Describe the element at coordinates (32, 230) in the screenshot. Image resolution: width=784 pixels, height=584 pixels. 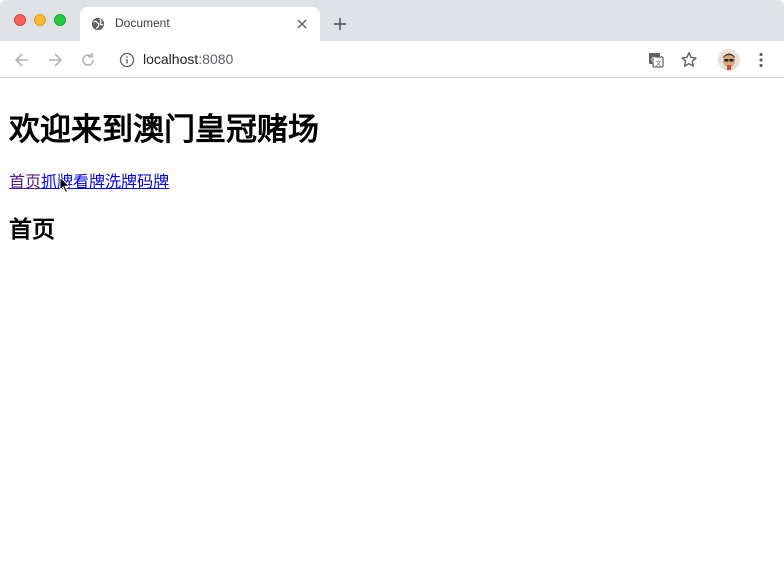
I see `page-subheading: 首页` at that location.